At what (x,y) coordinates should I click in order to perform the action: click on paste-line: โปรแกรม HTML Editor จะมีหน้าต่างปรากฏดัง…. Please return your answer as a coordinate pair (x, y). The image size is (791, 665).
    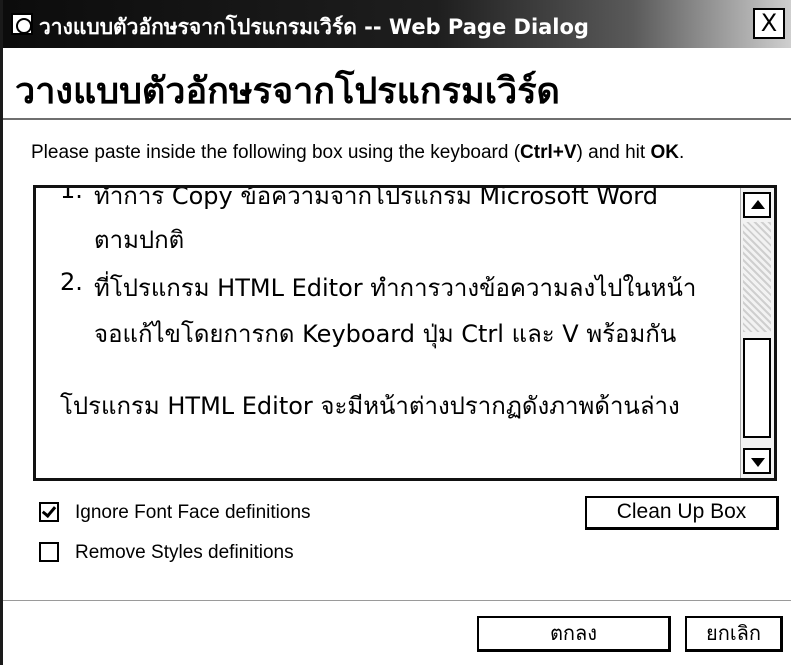
    Looking at the image, I should click on (370, 406).